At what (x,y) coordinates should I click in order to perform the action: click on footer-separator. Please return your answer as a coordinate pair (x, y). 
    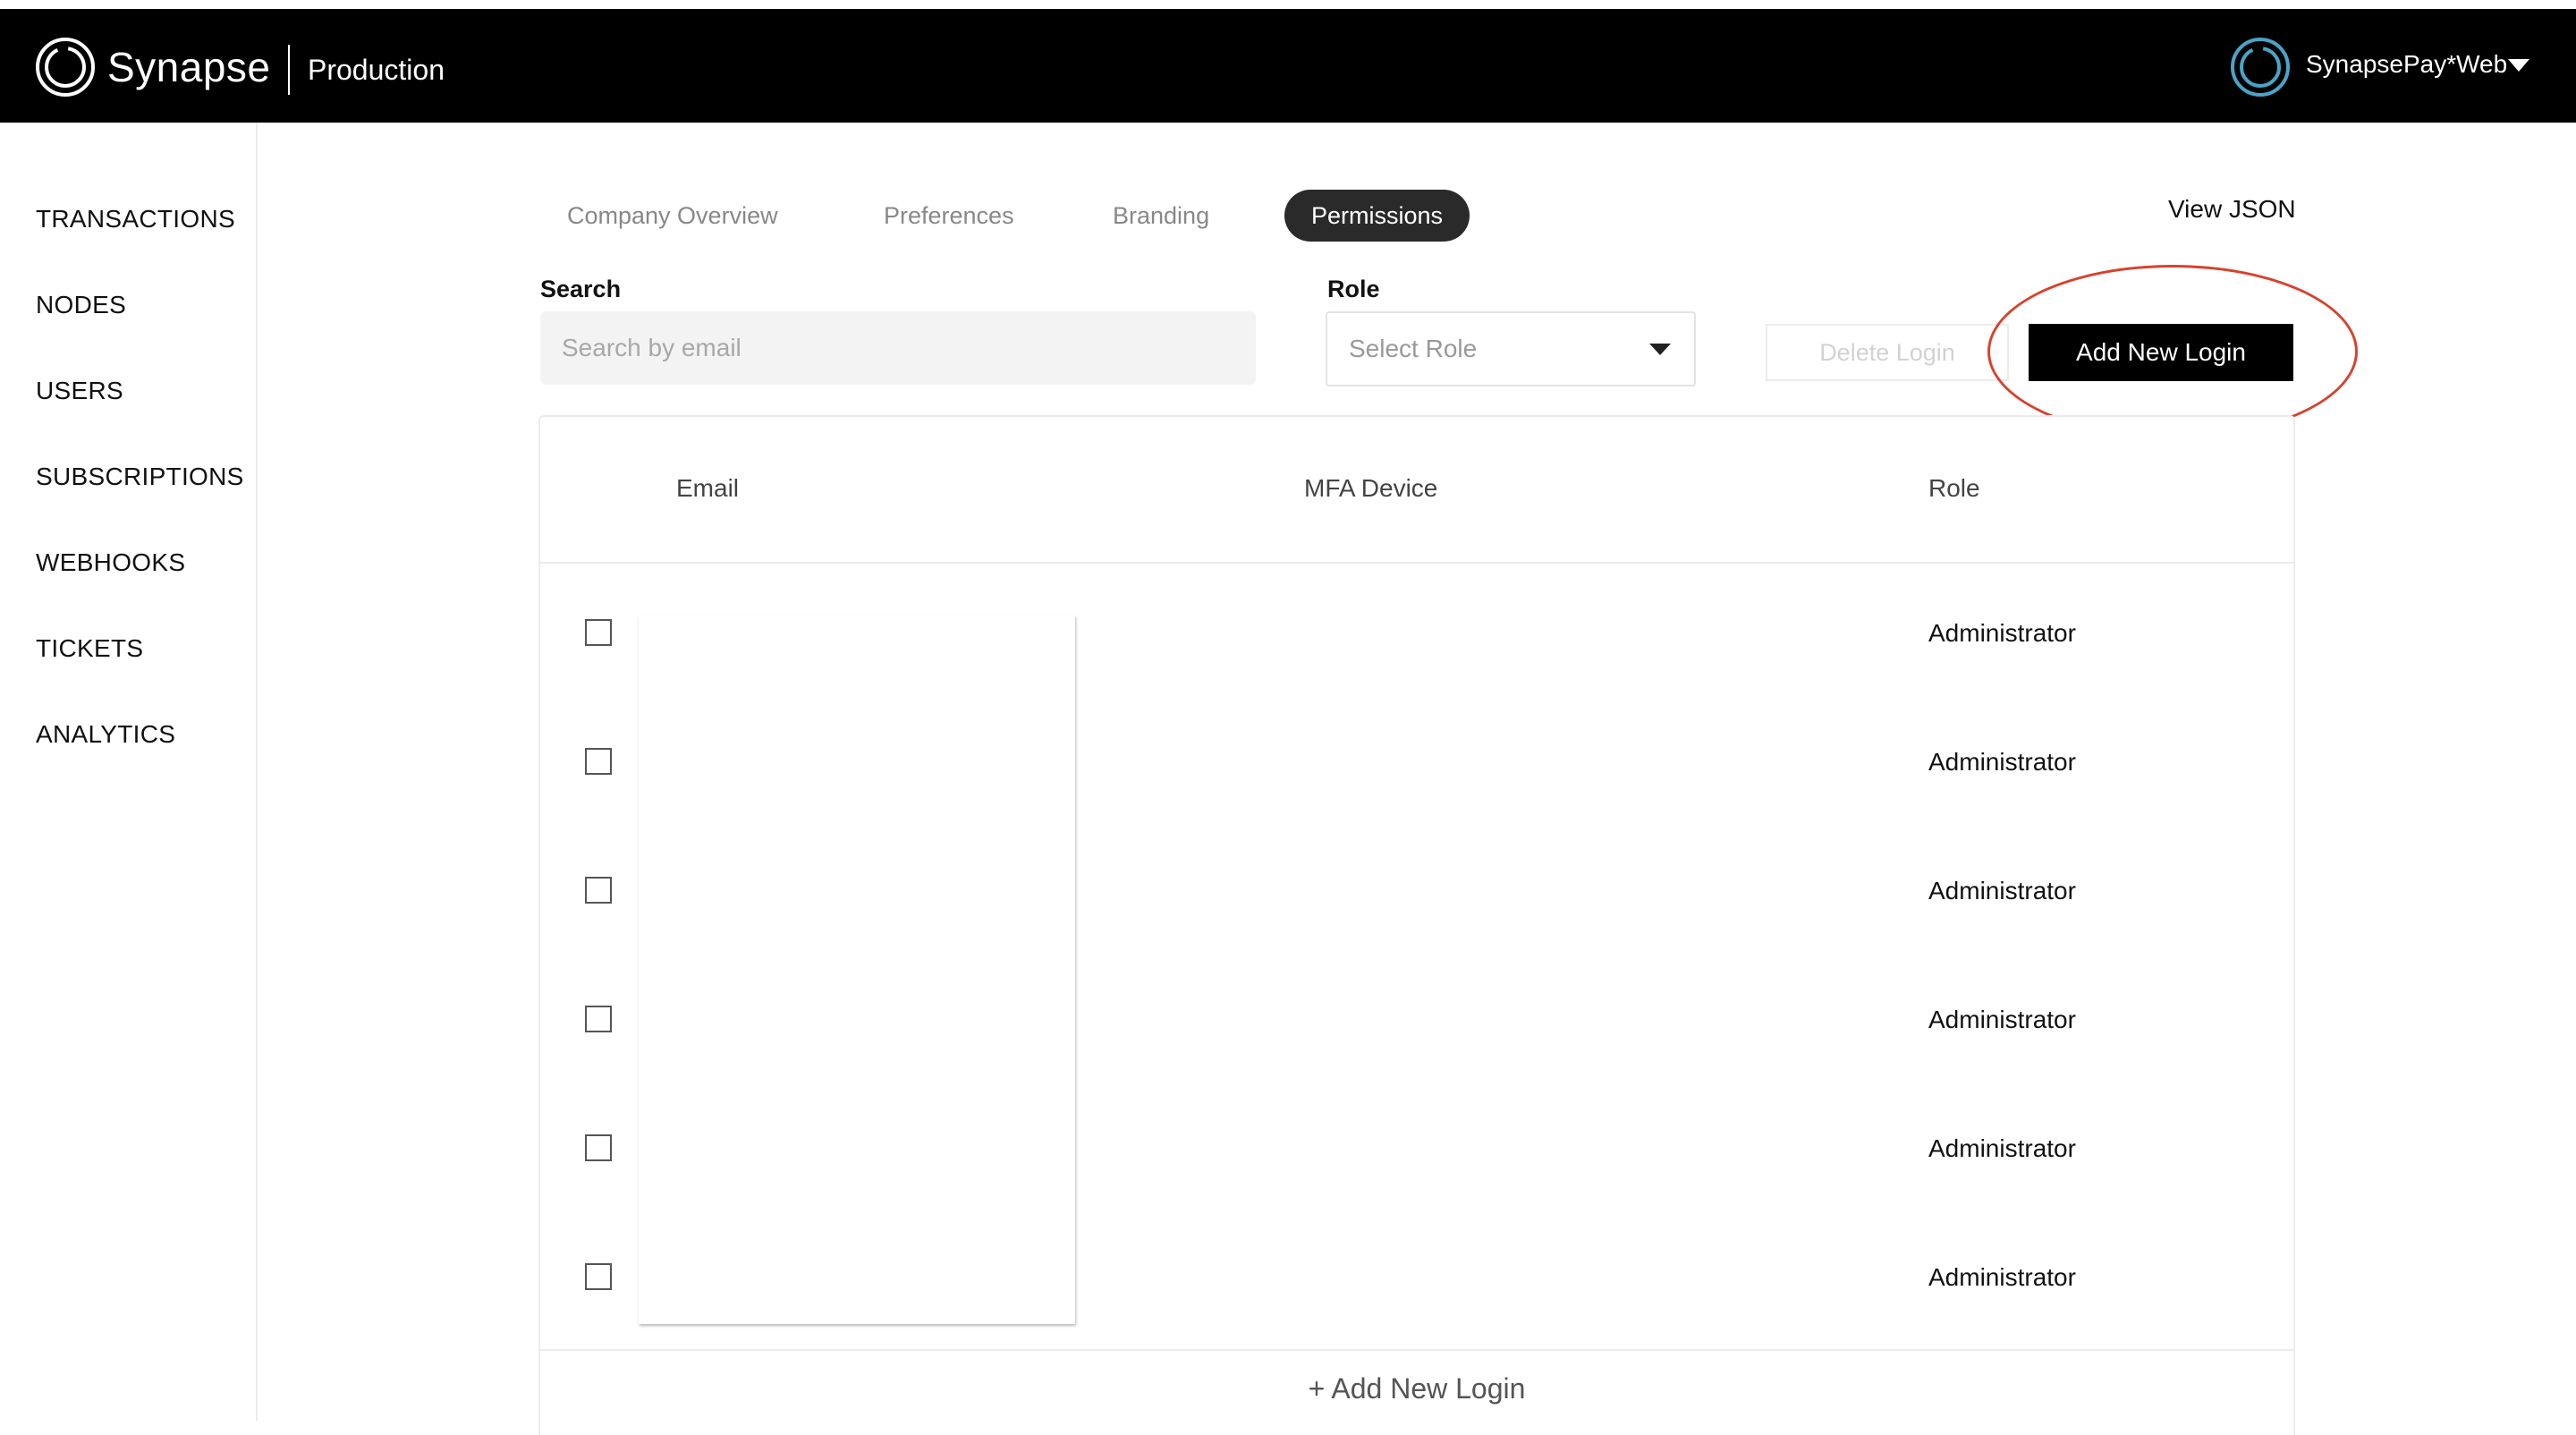
    Looking at the image, I should click on (1416, 1350).